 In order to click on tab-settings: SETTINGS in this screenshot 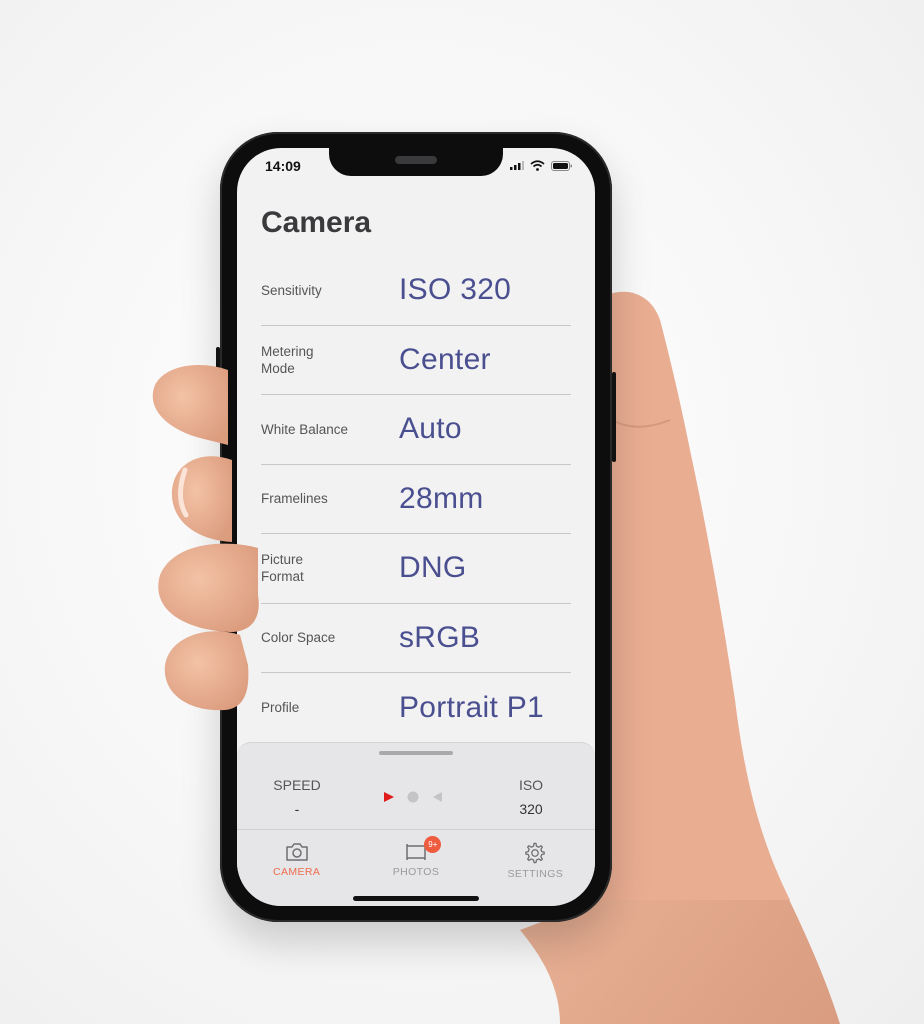, I will do `click(535, 868)`.